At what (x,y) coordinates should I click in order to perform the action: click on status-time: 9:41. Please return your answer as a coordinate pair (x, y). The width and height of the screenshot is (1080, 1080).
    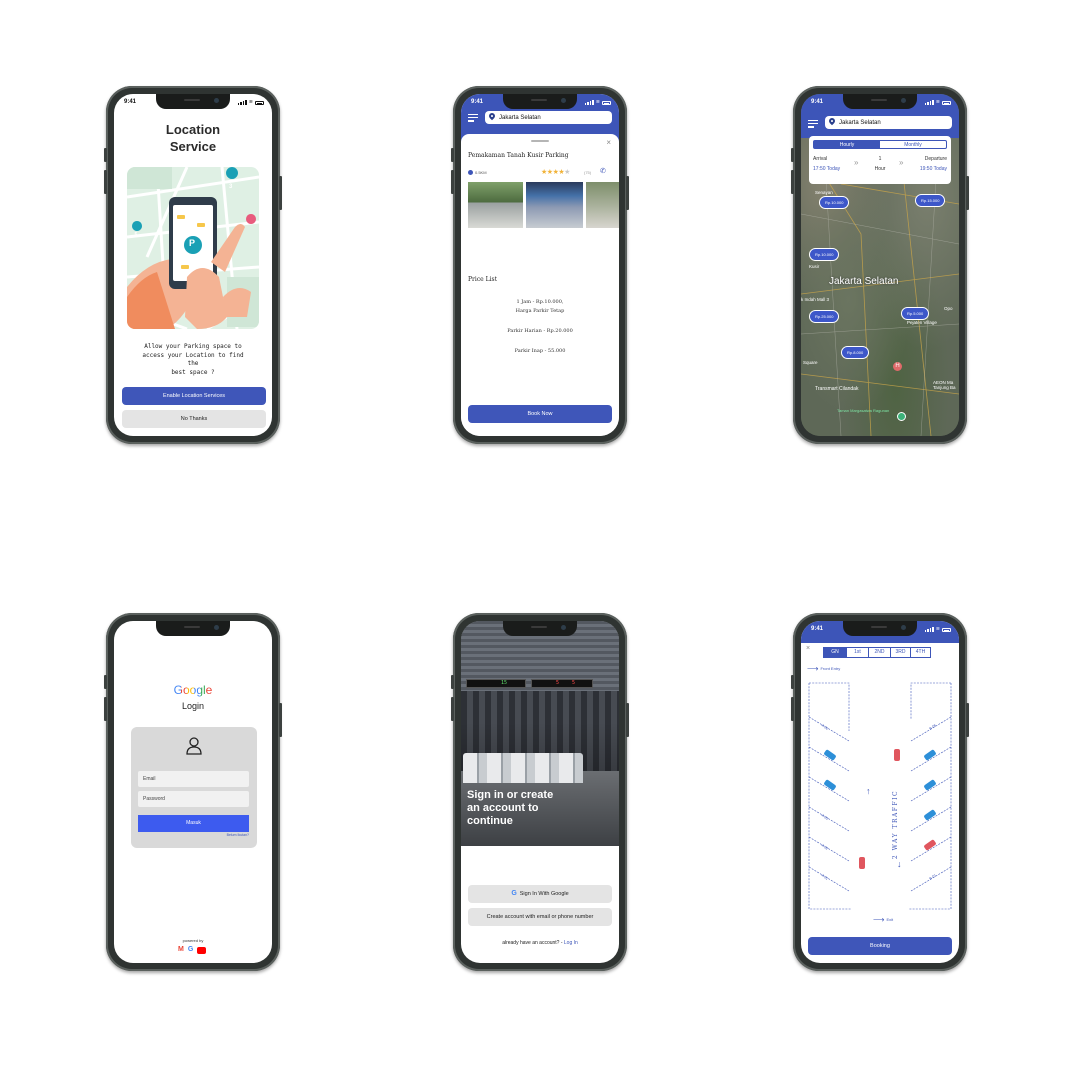
    Looking at the image, I should click on (817, 102).